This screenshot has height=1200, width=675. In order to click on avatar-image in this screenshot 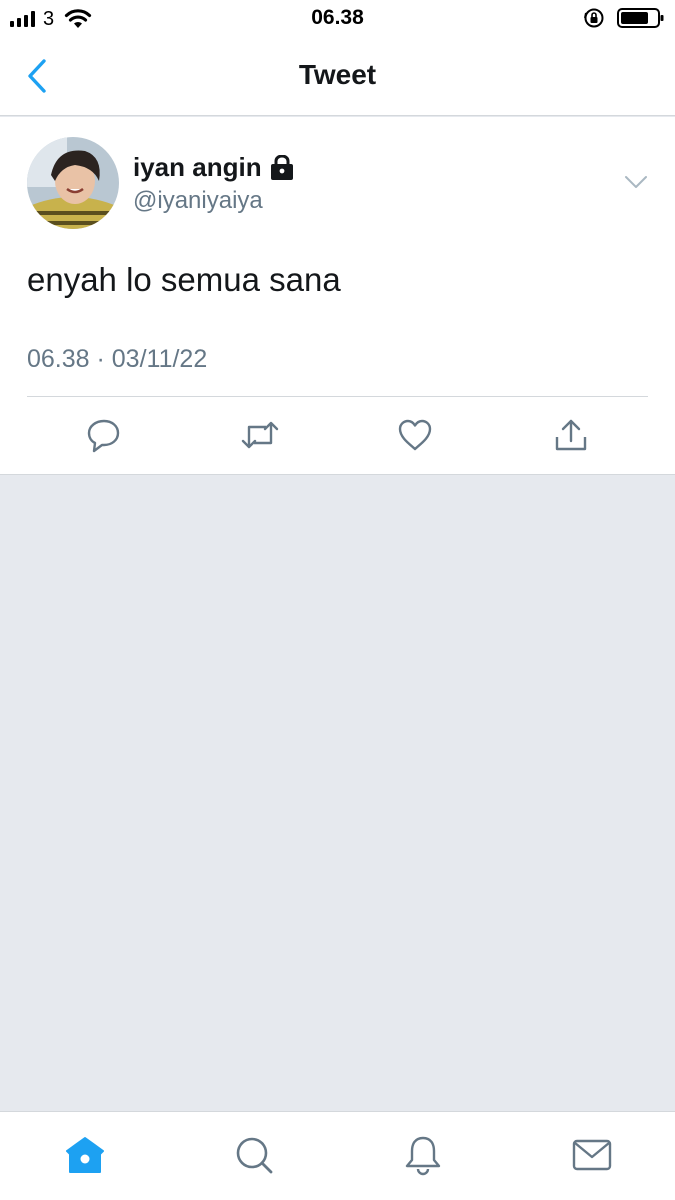, I will do `click(73, 183)`.